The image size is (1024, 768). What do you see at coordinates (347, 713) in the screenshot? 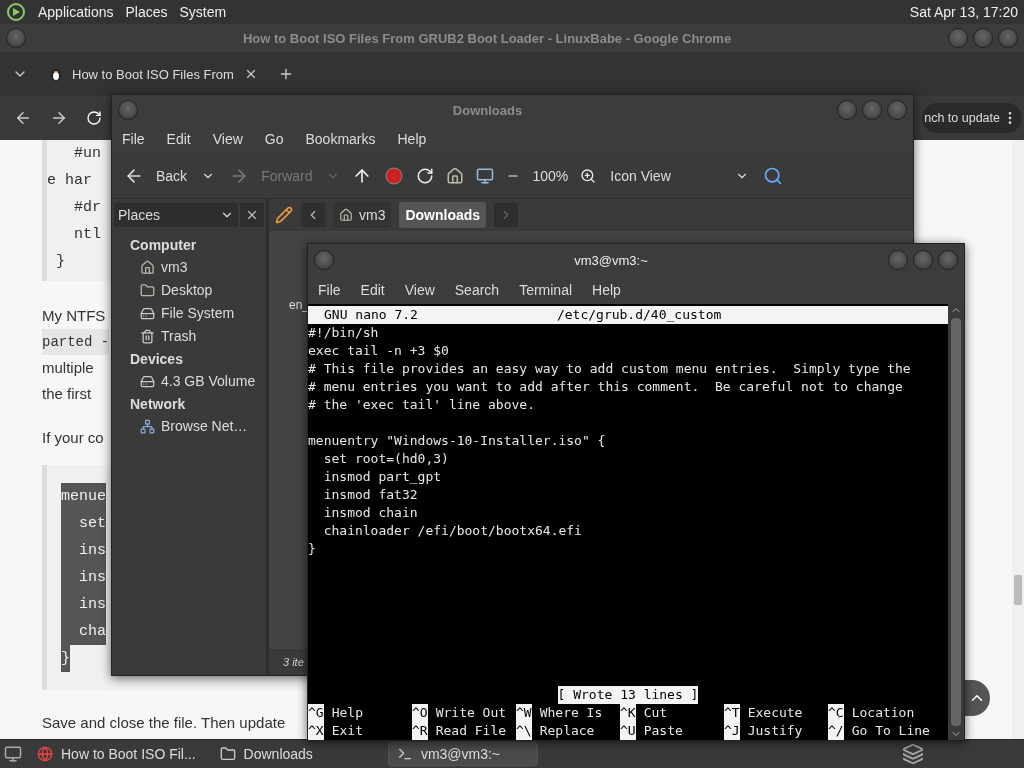
I see `shortcut-label: Help` at bounding box center [347, 713].